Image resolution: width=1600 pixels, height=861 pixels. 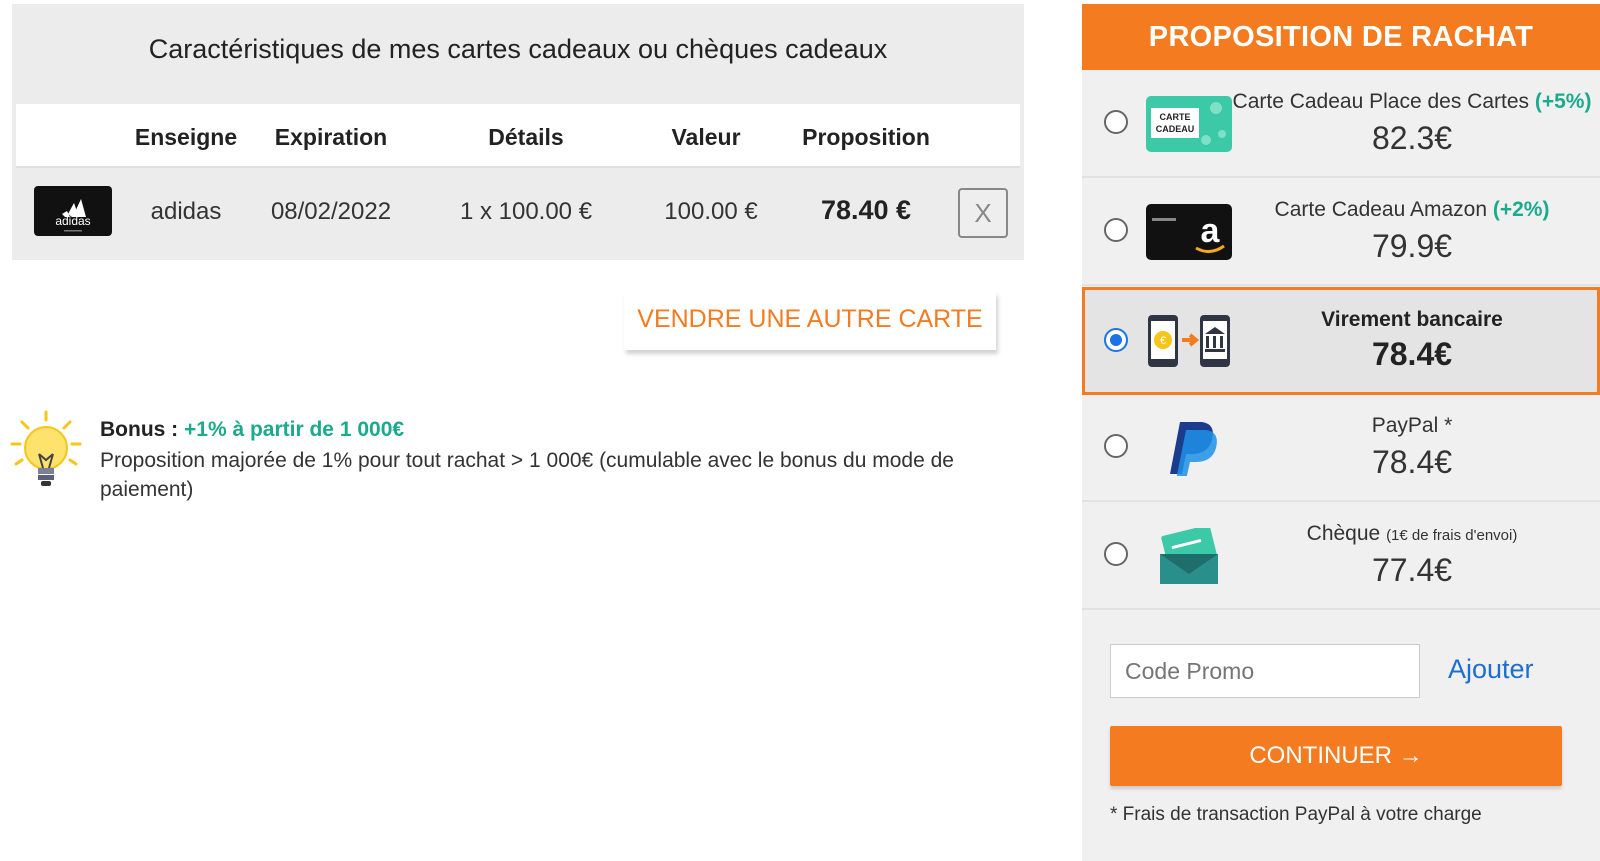 I want to click on option-price-place-des-cartes: 82.3€, so click(x=1412, y=138).